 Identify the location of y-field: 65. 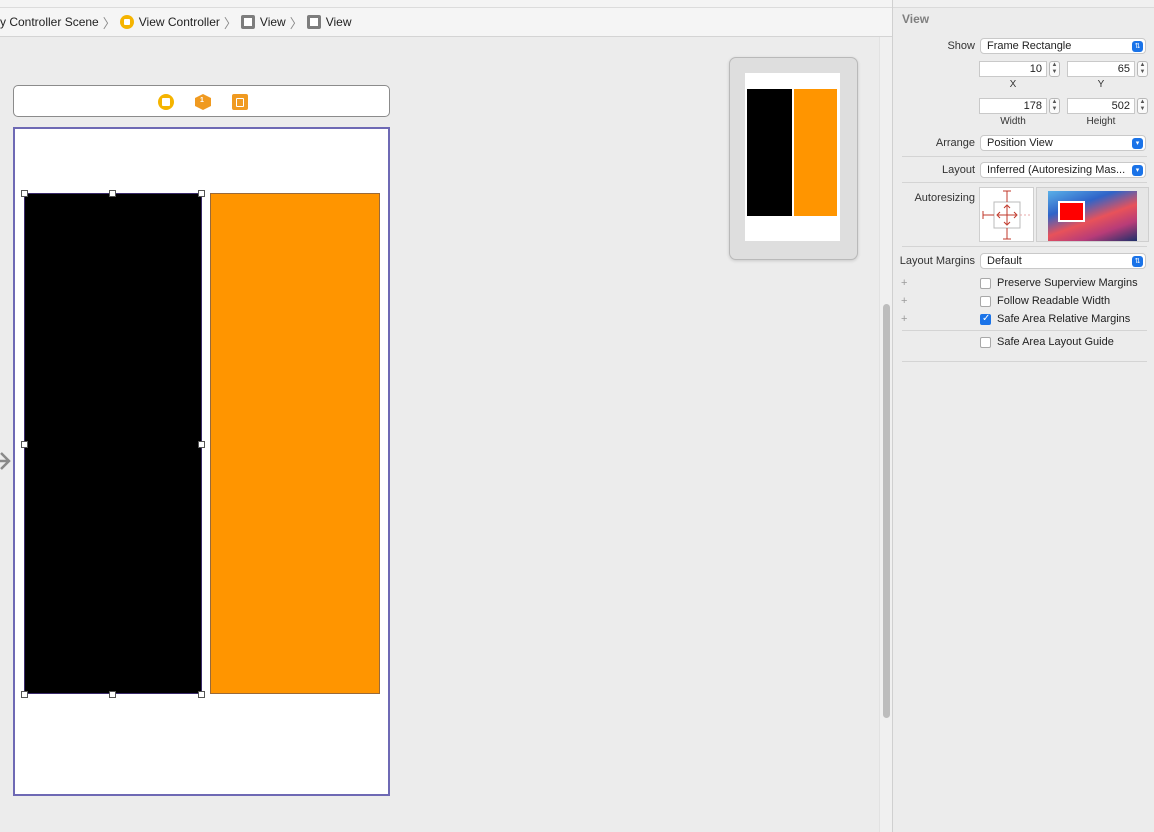
(1101, 69).